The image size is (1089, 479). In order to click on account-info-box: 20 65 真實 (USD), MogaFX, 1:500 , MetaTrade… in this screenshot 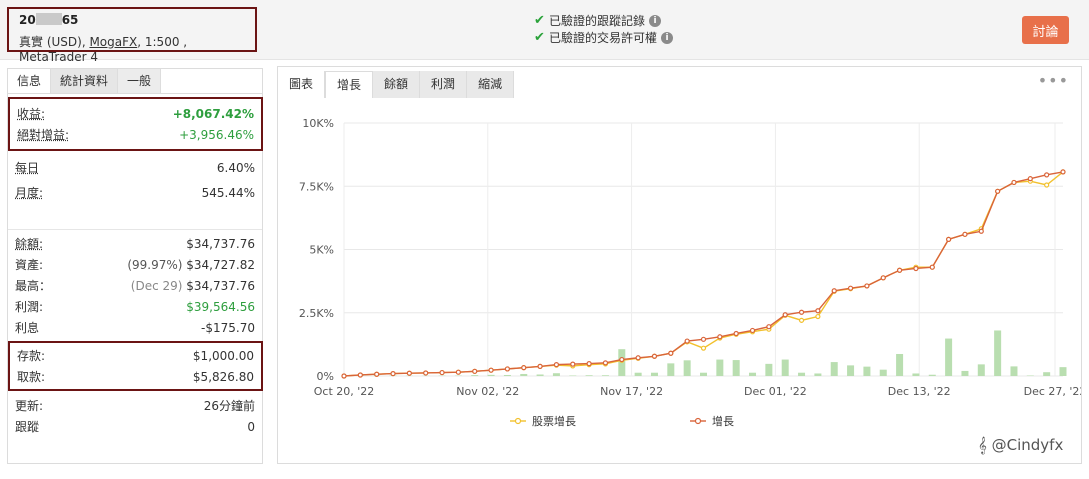, I will do `click(132, 35)`.